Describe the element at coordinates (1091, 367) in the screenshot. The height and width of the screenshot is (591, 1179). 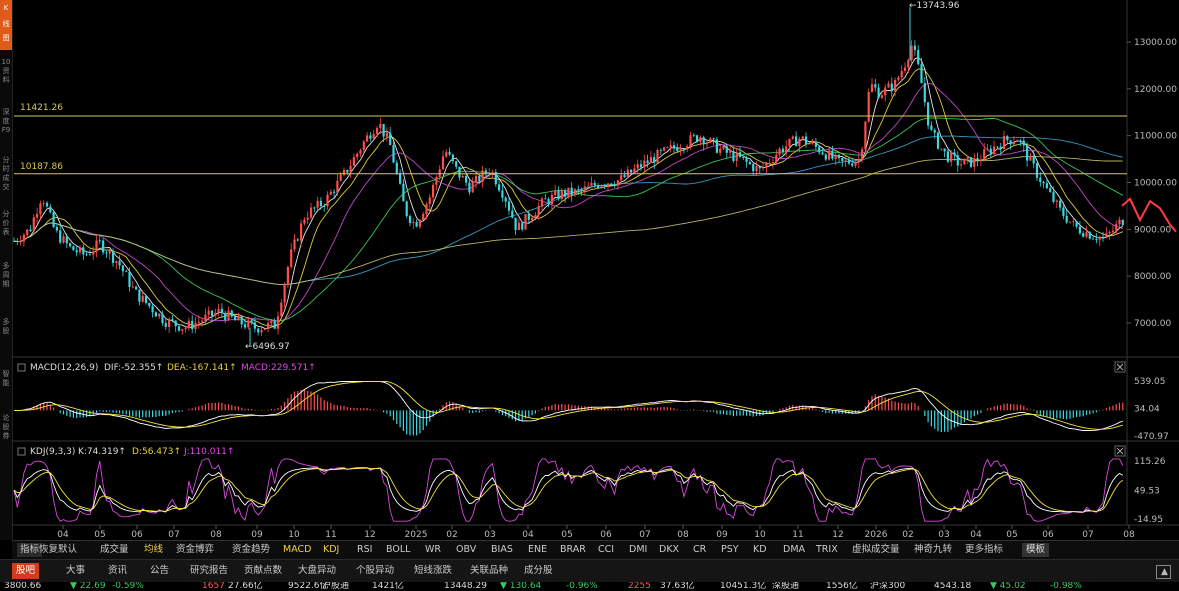
I see `macd-switch-indicator-button: 换指标` at that location.